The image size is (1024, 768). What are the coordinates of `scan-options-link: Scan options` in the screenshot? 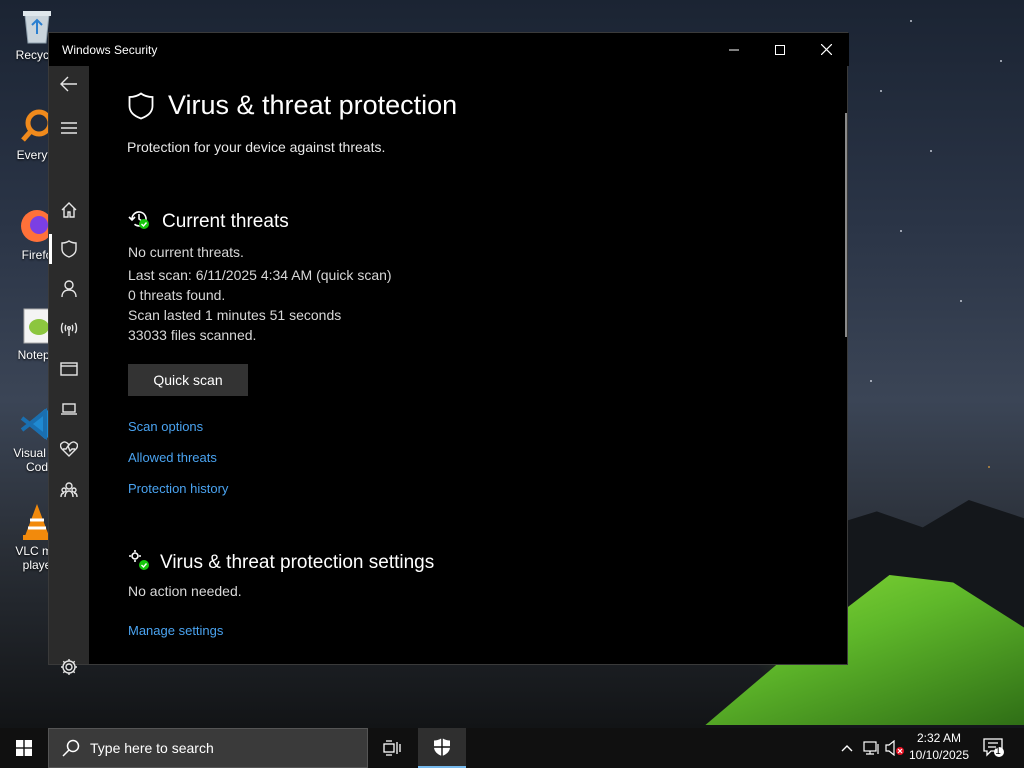 It's located at (165, 426).